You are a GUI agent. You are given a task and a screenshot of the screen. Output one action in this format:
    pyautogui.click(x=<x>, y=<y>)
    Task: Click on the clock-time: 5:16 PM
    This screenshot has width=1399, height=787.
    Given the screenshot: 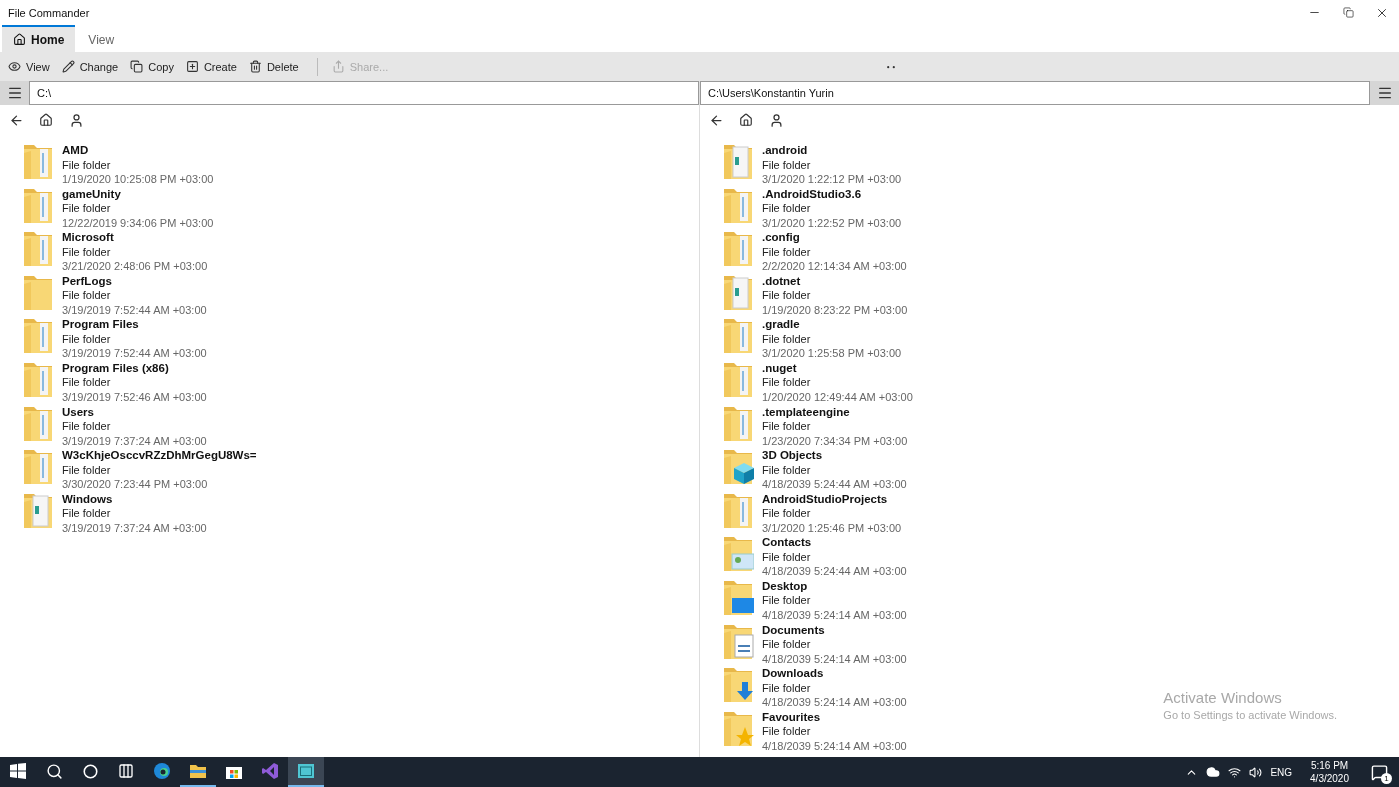 What is the action you would take?
    pyautogui.click(x=1329, y=765)
    